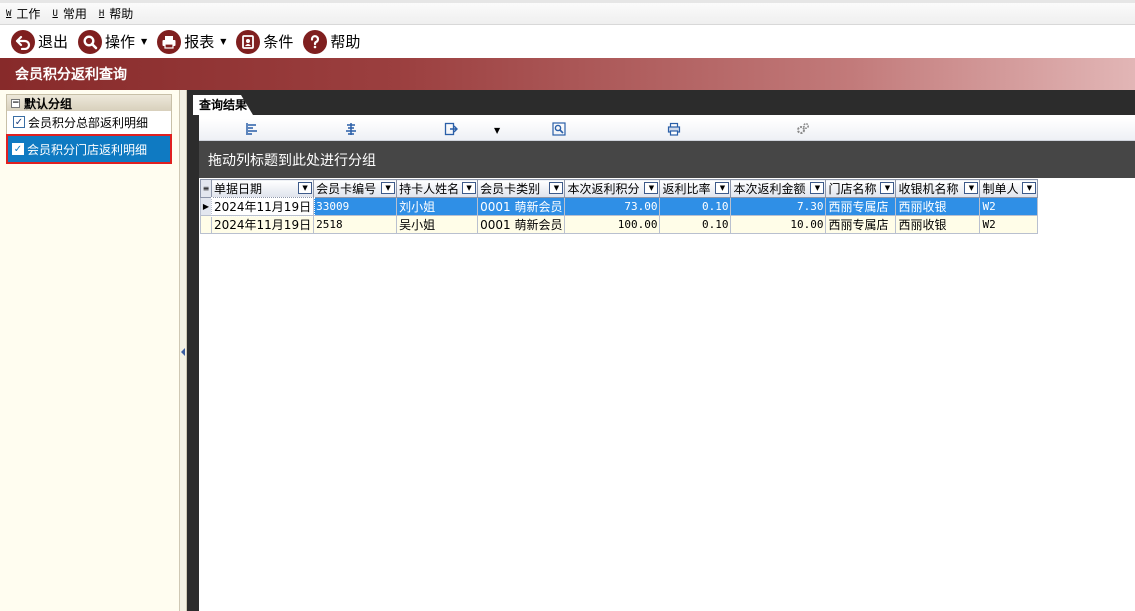 The height and width of the screenshot is (611, 1135). What do you see at coordinates (315, 41) in the screenshot?
I see `question-icon` at bounding box center [315, 41].